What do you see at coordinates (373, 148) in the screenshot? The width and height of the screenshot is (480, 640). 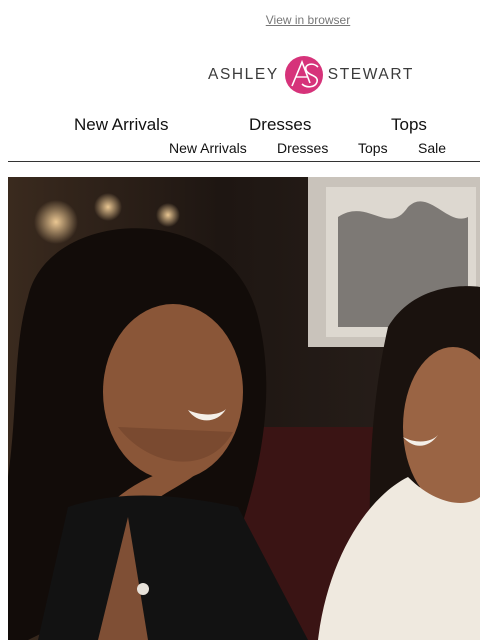 I see `subnav-tops: Tops` at bounding box center [373, 148].